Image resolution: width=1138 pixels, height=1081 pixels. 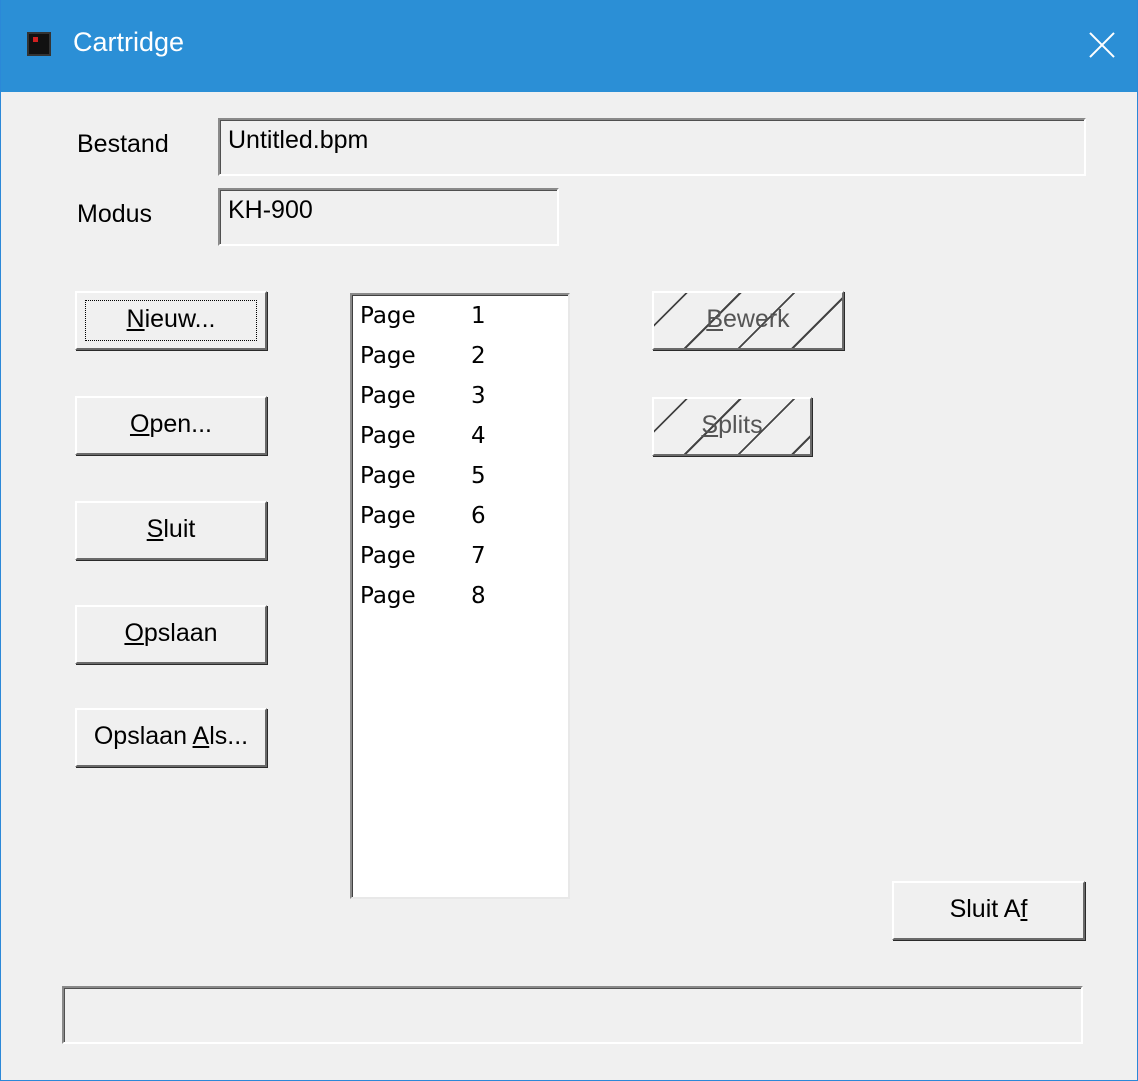 I want to click on sluit-button-label: Sluit, so click(x=171, y=529).